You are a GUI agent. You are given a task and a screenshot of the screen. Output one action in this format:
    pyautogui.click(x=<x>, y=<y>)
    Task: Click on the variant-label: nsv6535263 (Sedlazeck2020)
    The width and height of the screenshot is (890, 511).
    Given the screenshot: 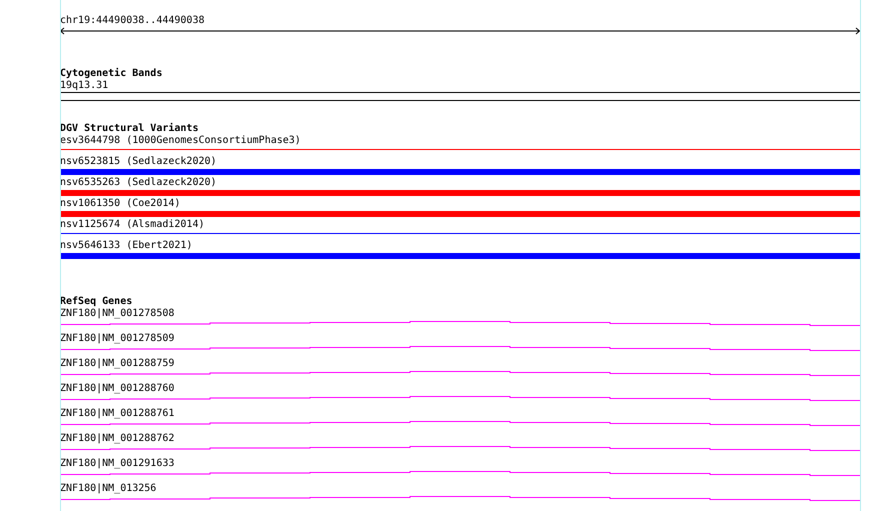 What is the action you would take?
    pyautogui.click(x=138, y=183)
    